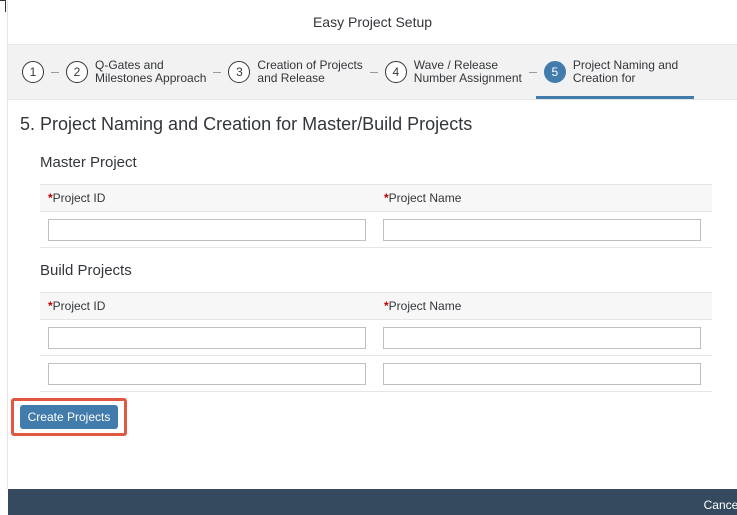 The image size is (737, 515). What do you see at coordinates (372, 502) in the screenshot?
I see `dialog-footer: Cancel` at bounding box center [372, 502].